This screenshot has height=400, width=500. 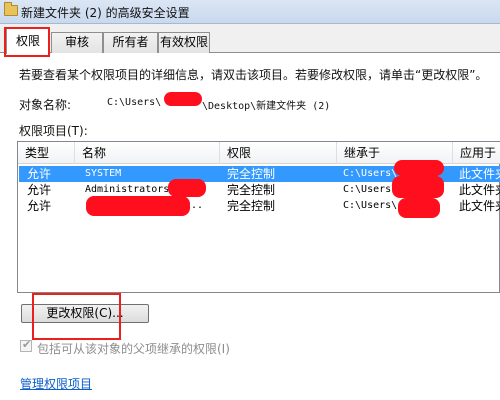 What do you see at coordinates (77, 42) in the screenshot?
I see `tab-auditing: 审核` at bounding box center [77, 42].